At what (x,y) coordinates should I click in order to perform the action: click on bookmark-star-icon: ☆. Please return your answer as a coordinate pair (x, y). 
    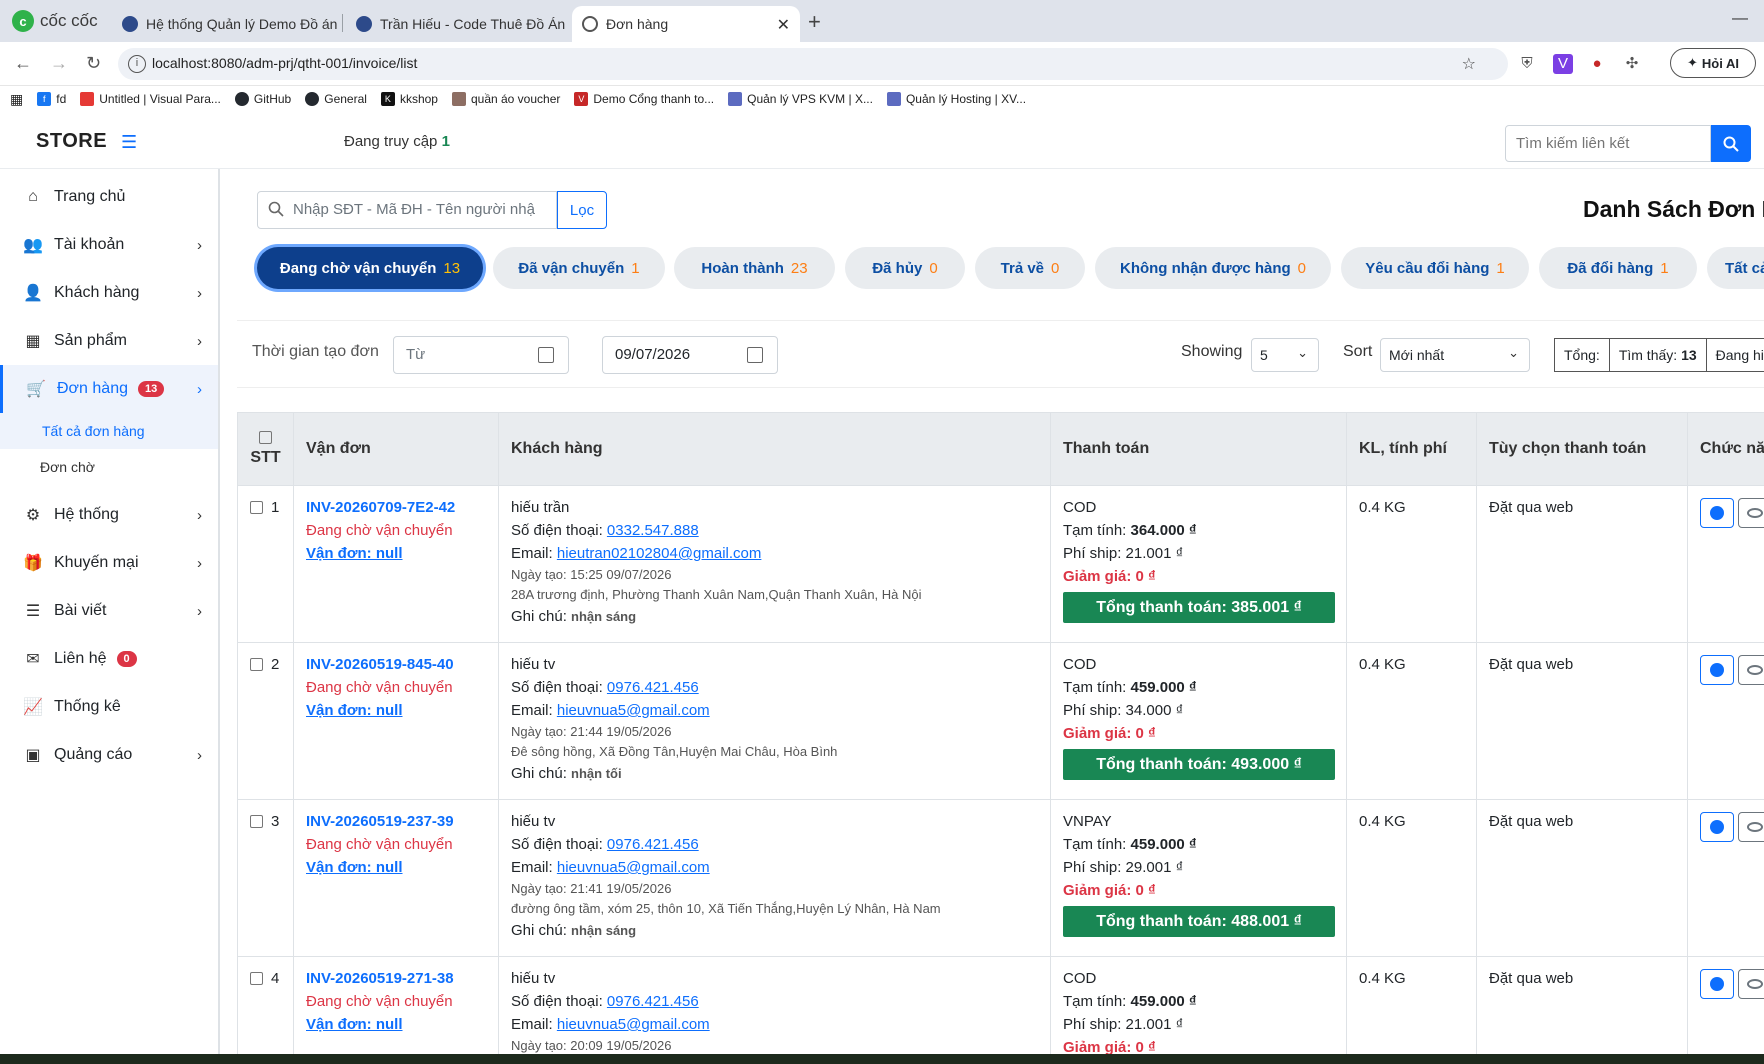
    Looking at the image, I should click on (1469, 64).